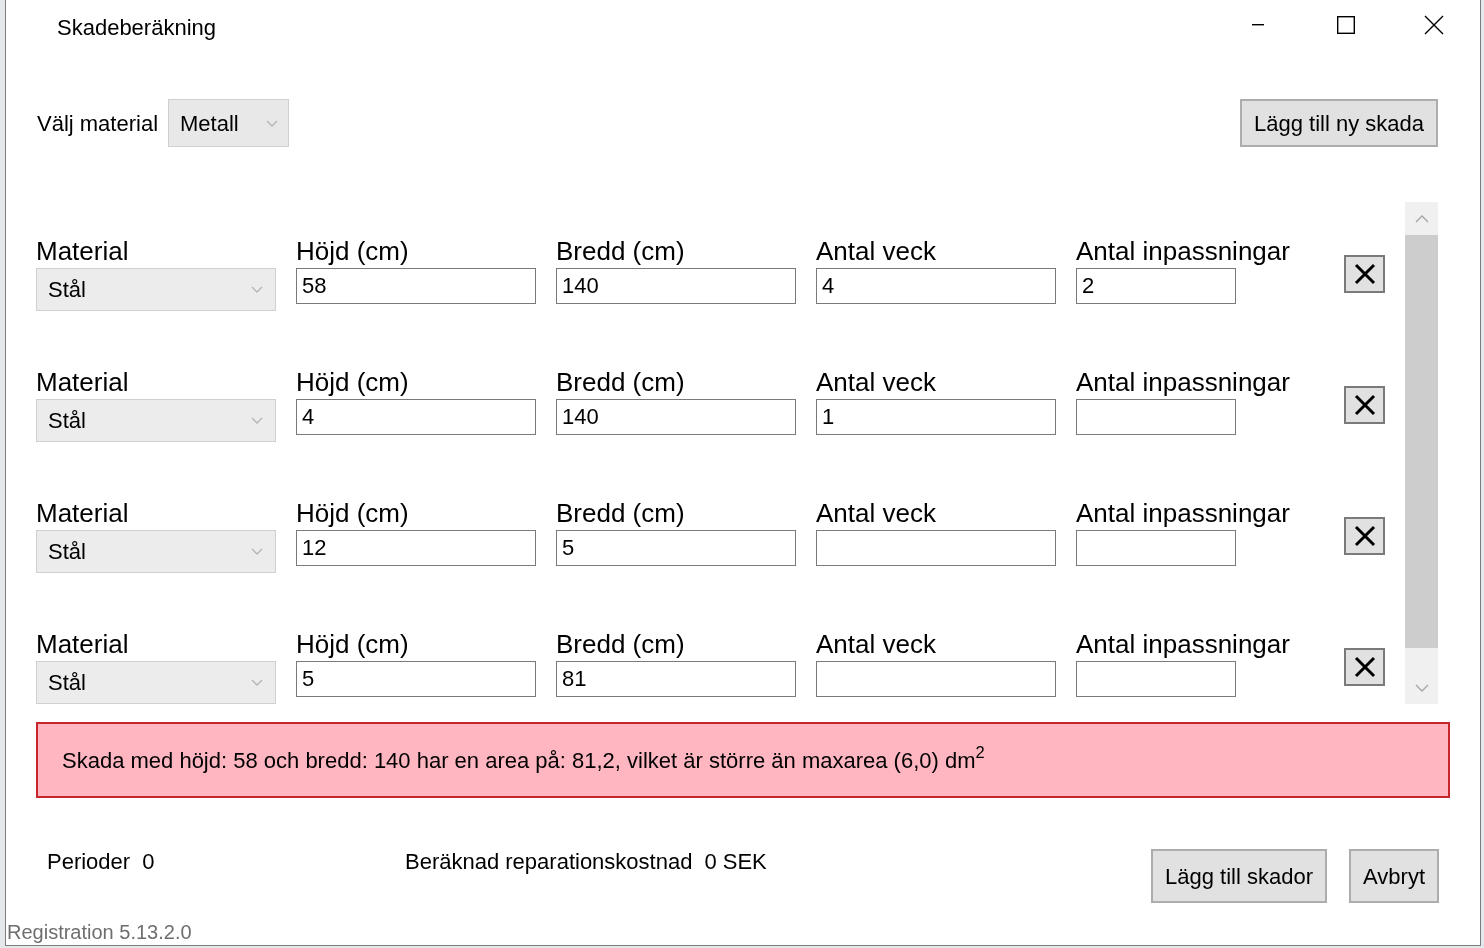 Image resolution: width=1484 pixels, height=948 pixels. Describe the element at coordinates (229, 123) in the screenshot. I see `material-dropdown: Metall` at that location.